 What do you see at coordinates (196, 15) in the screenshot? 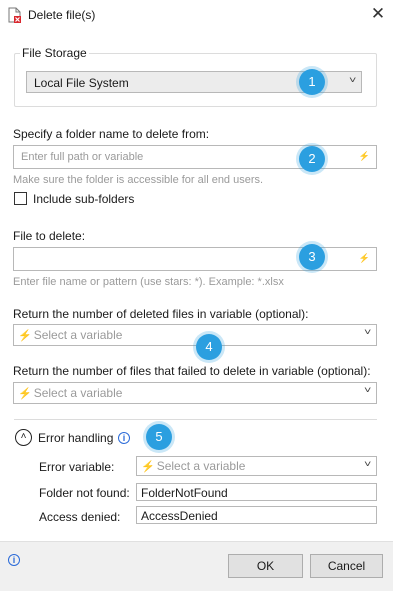
I see `title-bar: Delete file(s) ✕` at bounding box center [196, 15].